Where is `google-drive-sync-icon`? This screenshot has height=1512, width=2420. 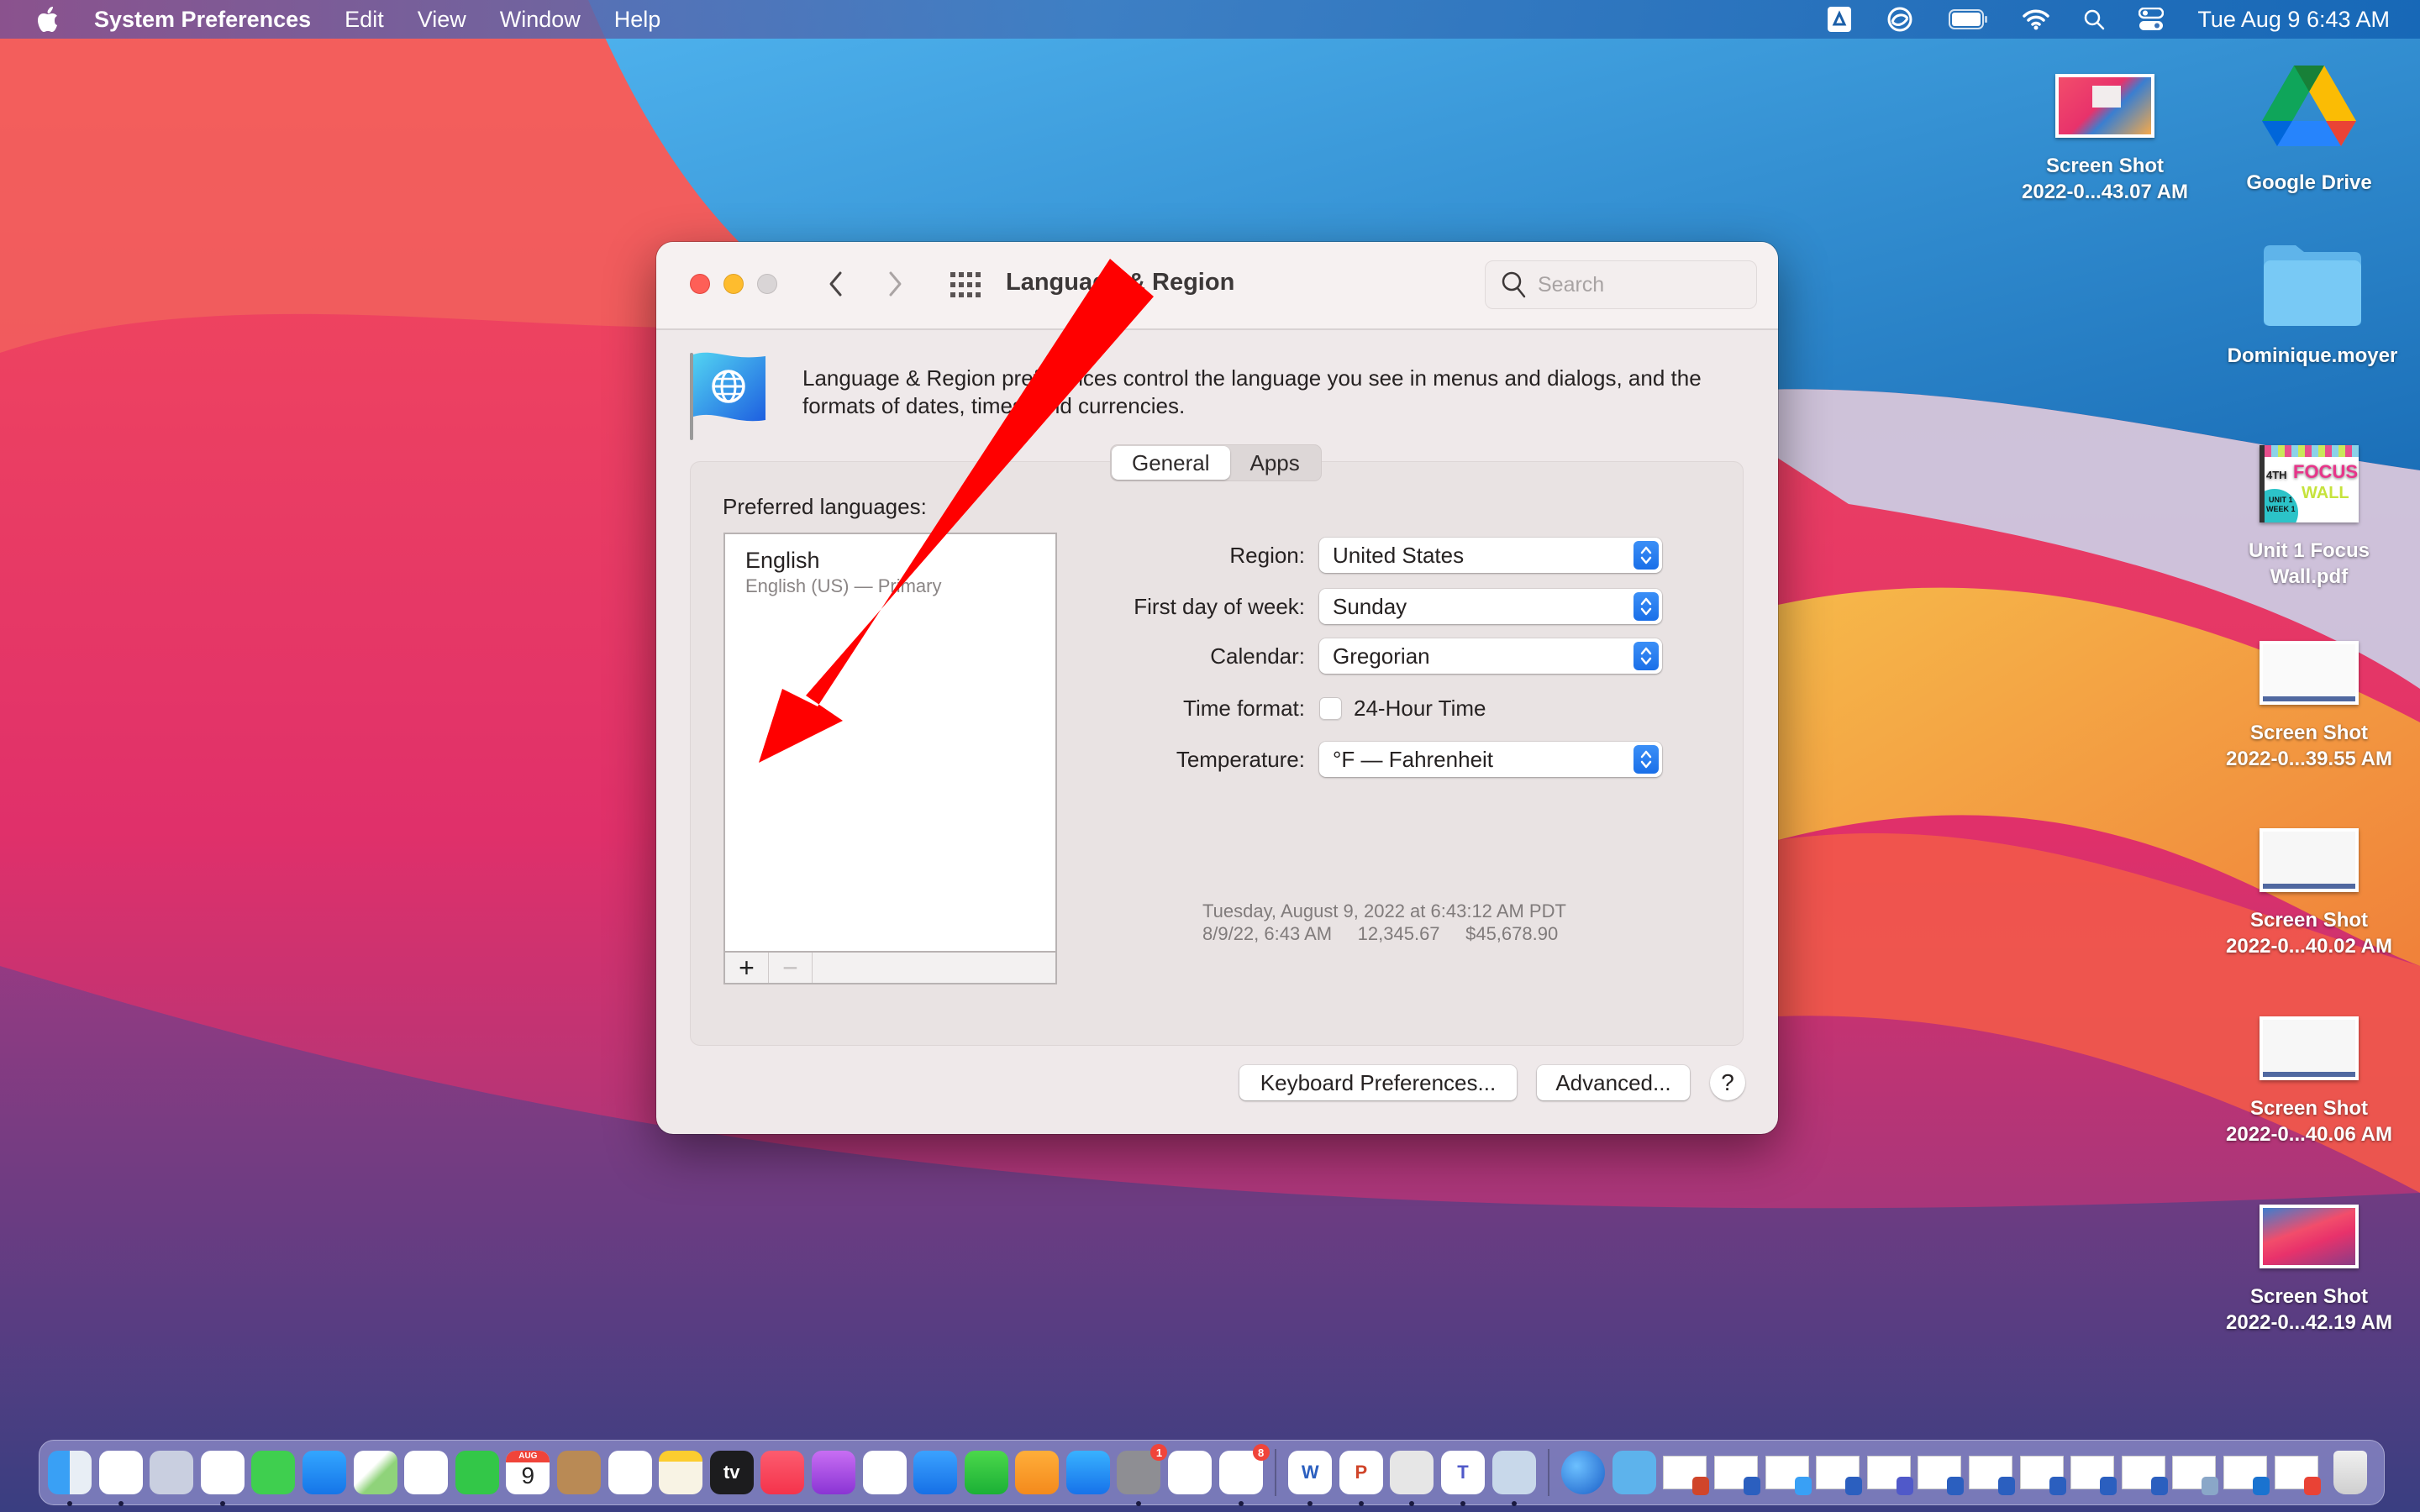 google-drive-sync-icon is located at coordinates (1840, 19).